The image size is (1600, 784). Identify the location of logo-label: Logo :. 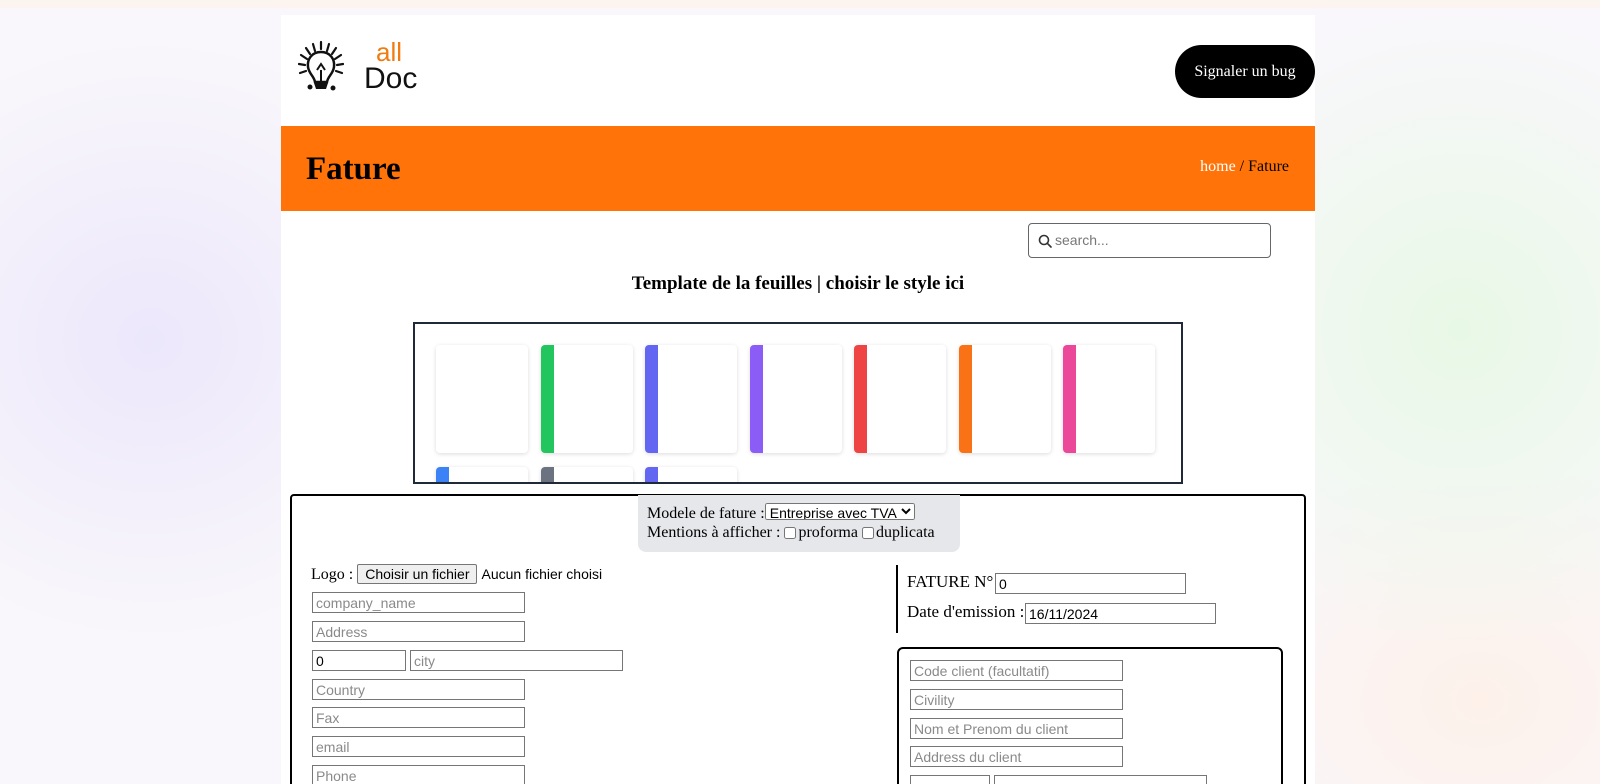
(332, 574).